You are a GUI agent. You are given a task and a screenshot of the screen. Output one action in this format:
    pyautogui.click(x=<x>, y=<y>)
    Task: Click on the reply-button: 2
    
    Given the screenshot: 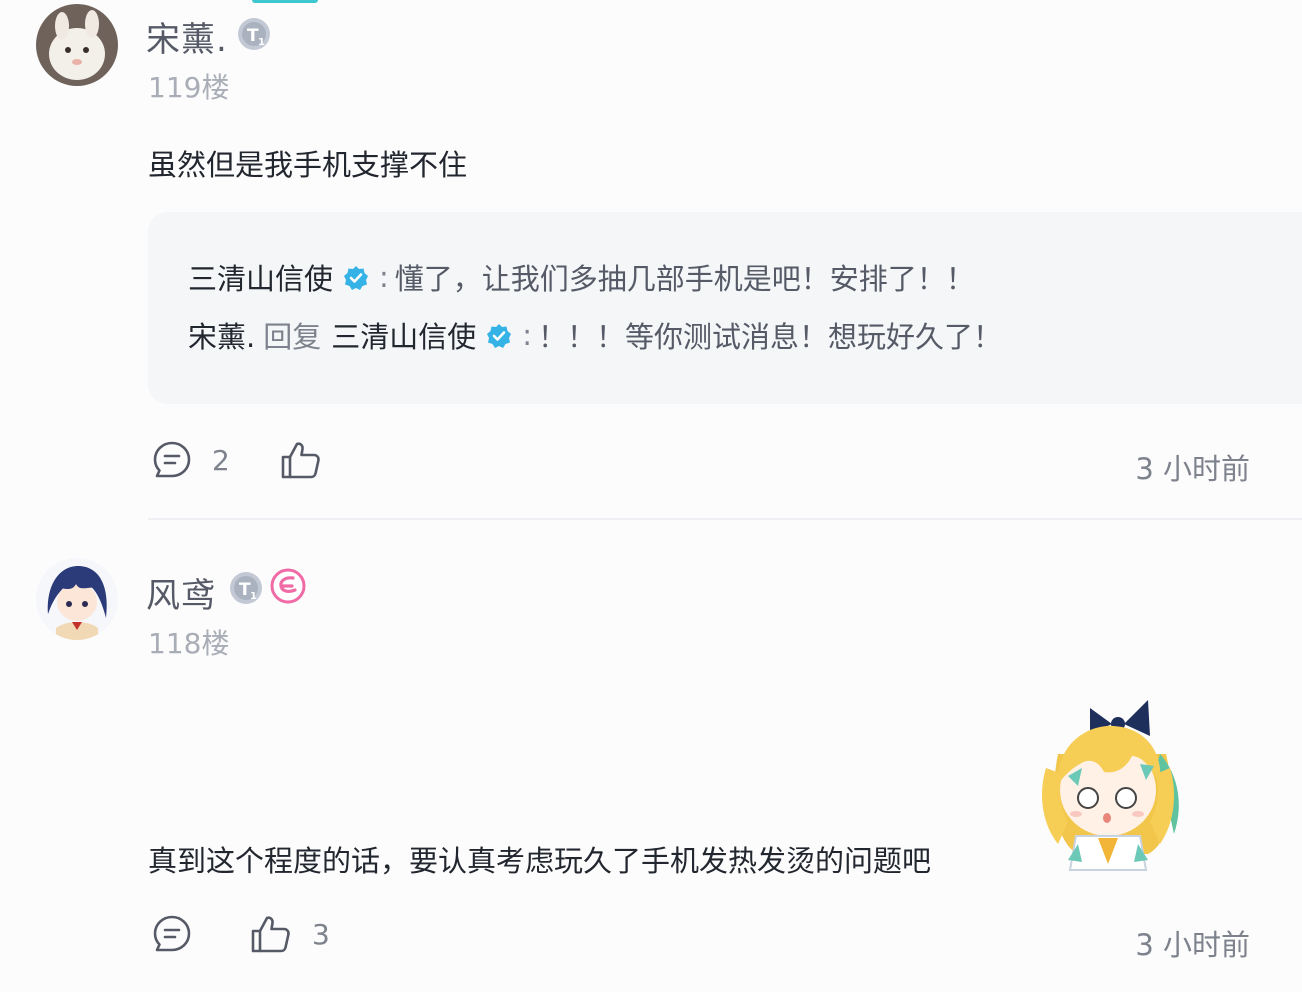 What is the action you would take?
    pyautogui.click(x=191, y=460)
    